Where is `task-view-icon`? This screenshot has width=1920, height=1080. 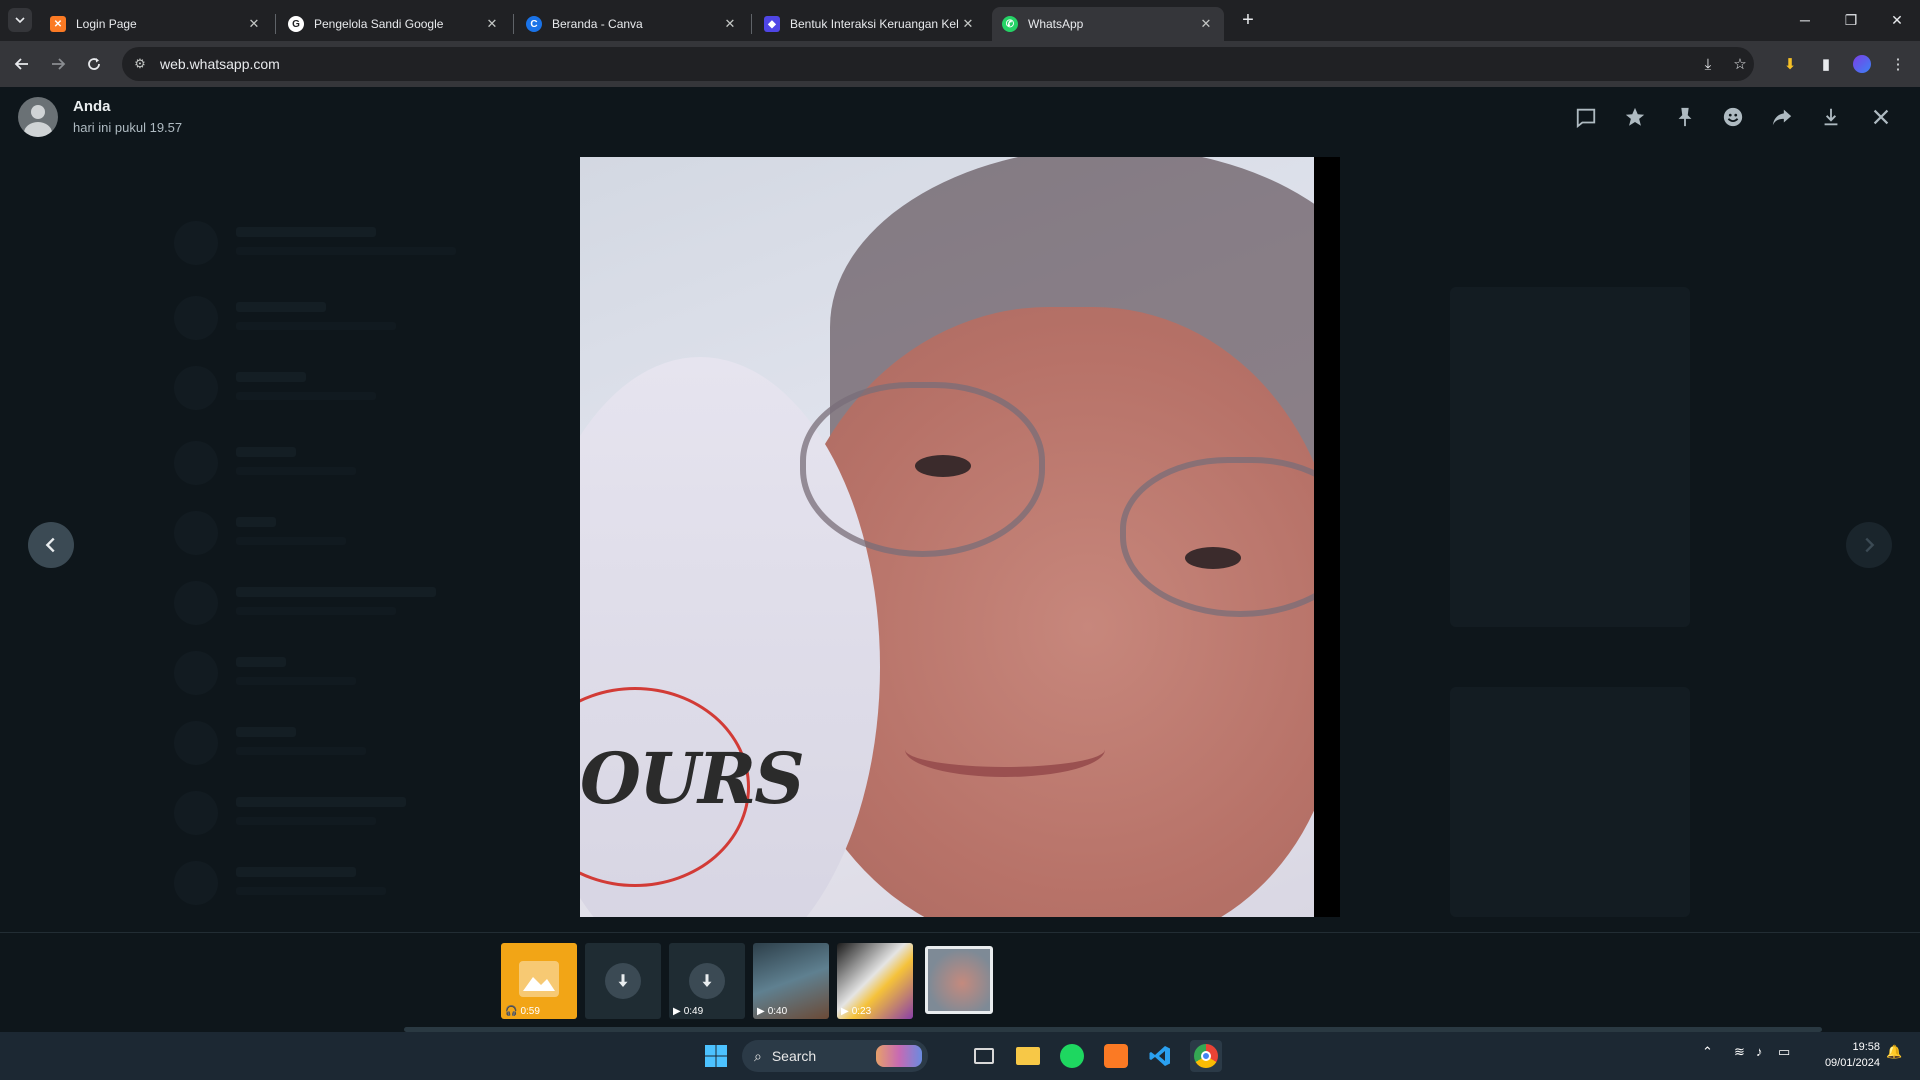 task-view-icon is located at coordinates (984, 1056).